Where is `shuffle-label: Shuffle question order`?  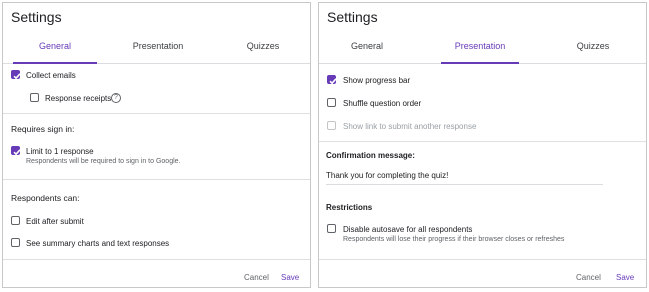
shuffle-label: Shuffle question order is located at coordinates (382, 103).